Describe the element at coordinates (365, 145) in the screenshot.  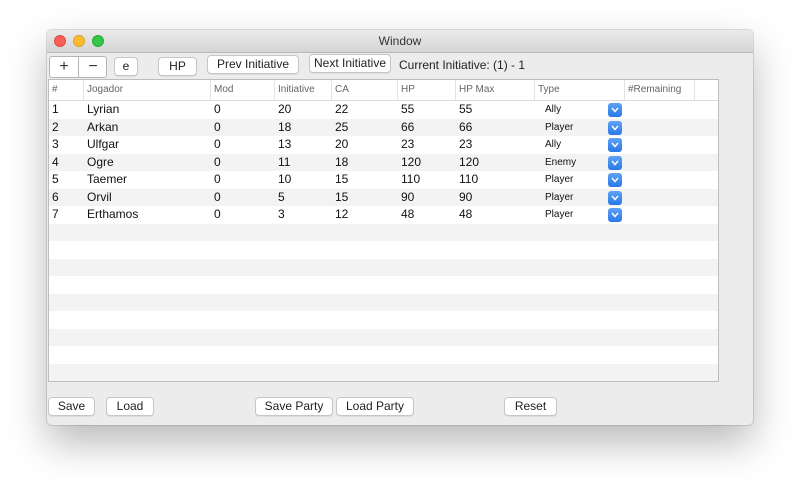
I see `cell-ca: 20` at that location.